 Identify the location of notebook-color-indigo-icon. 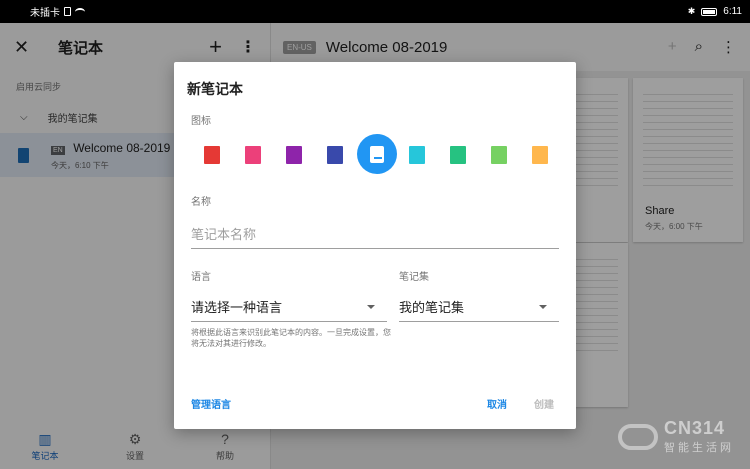
(335, 155).